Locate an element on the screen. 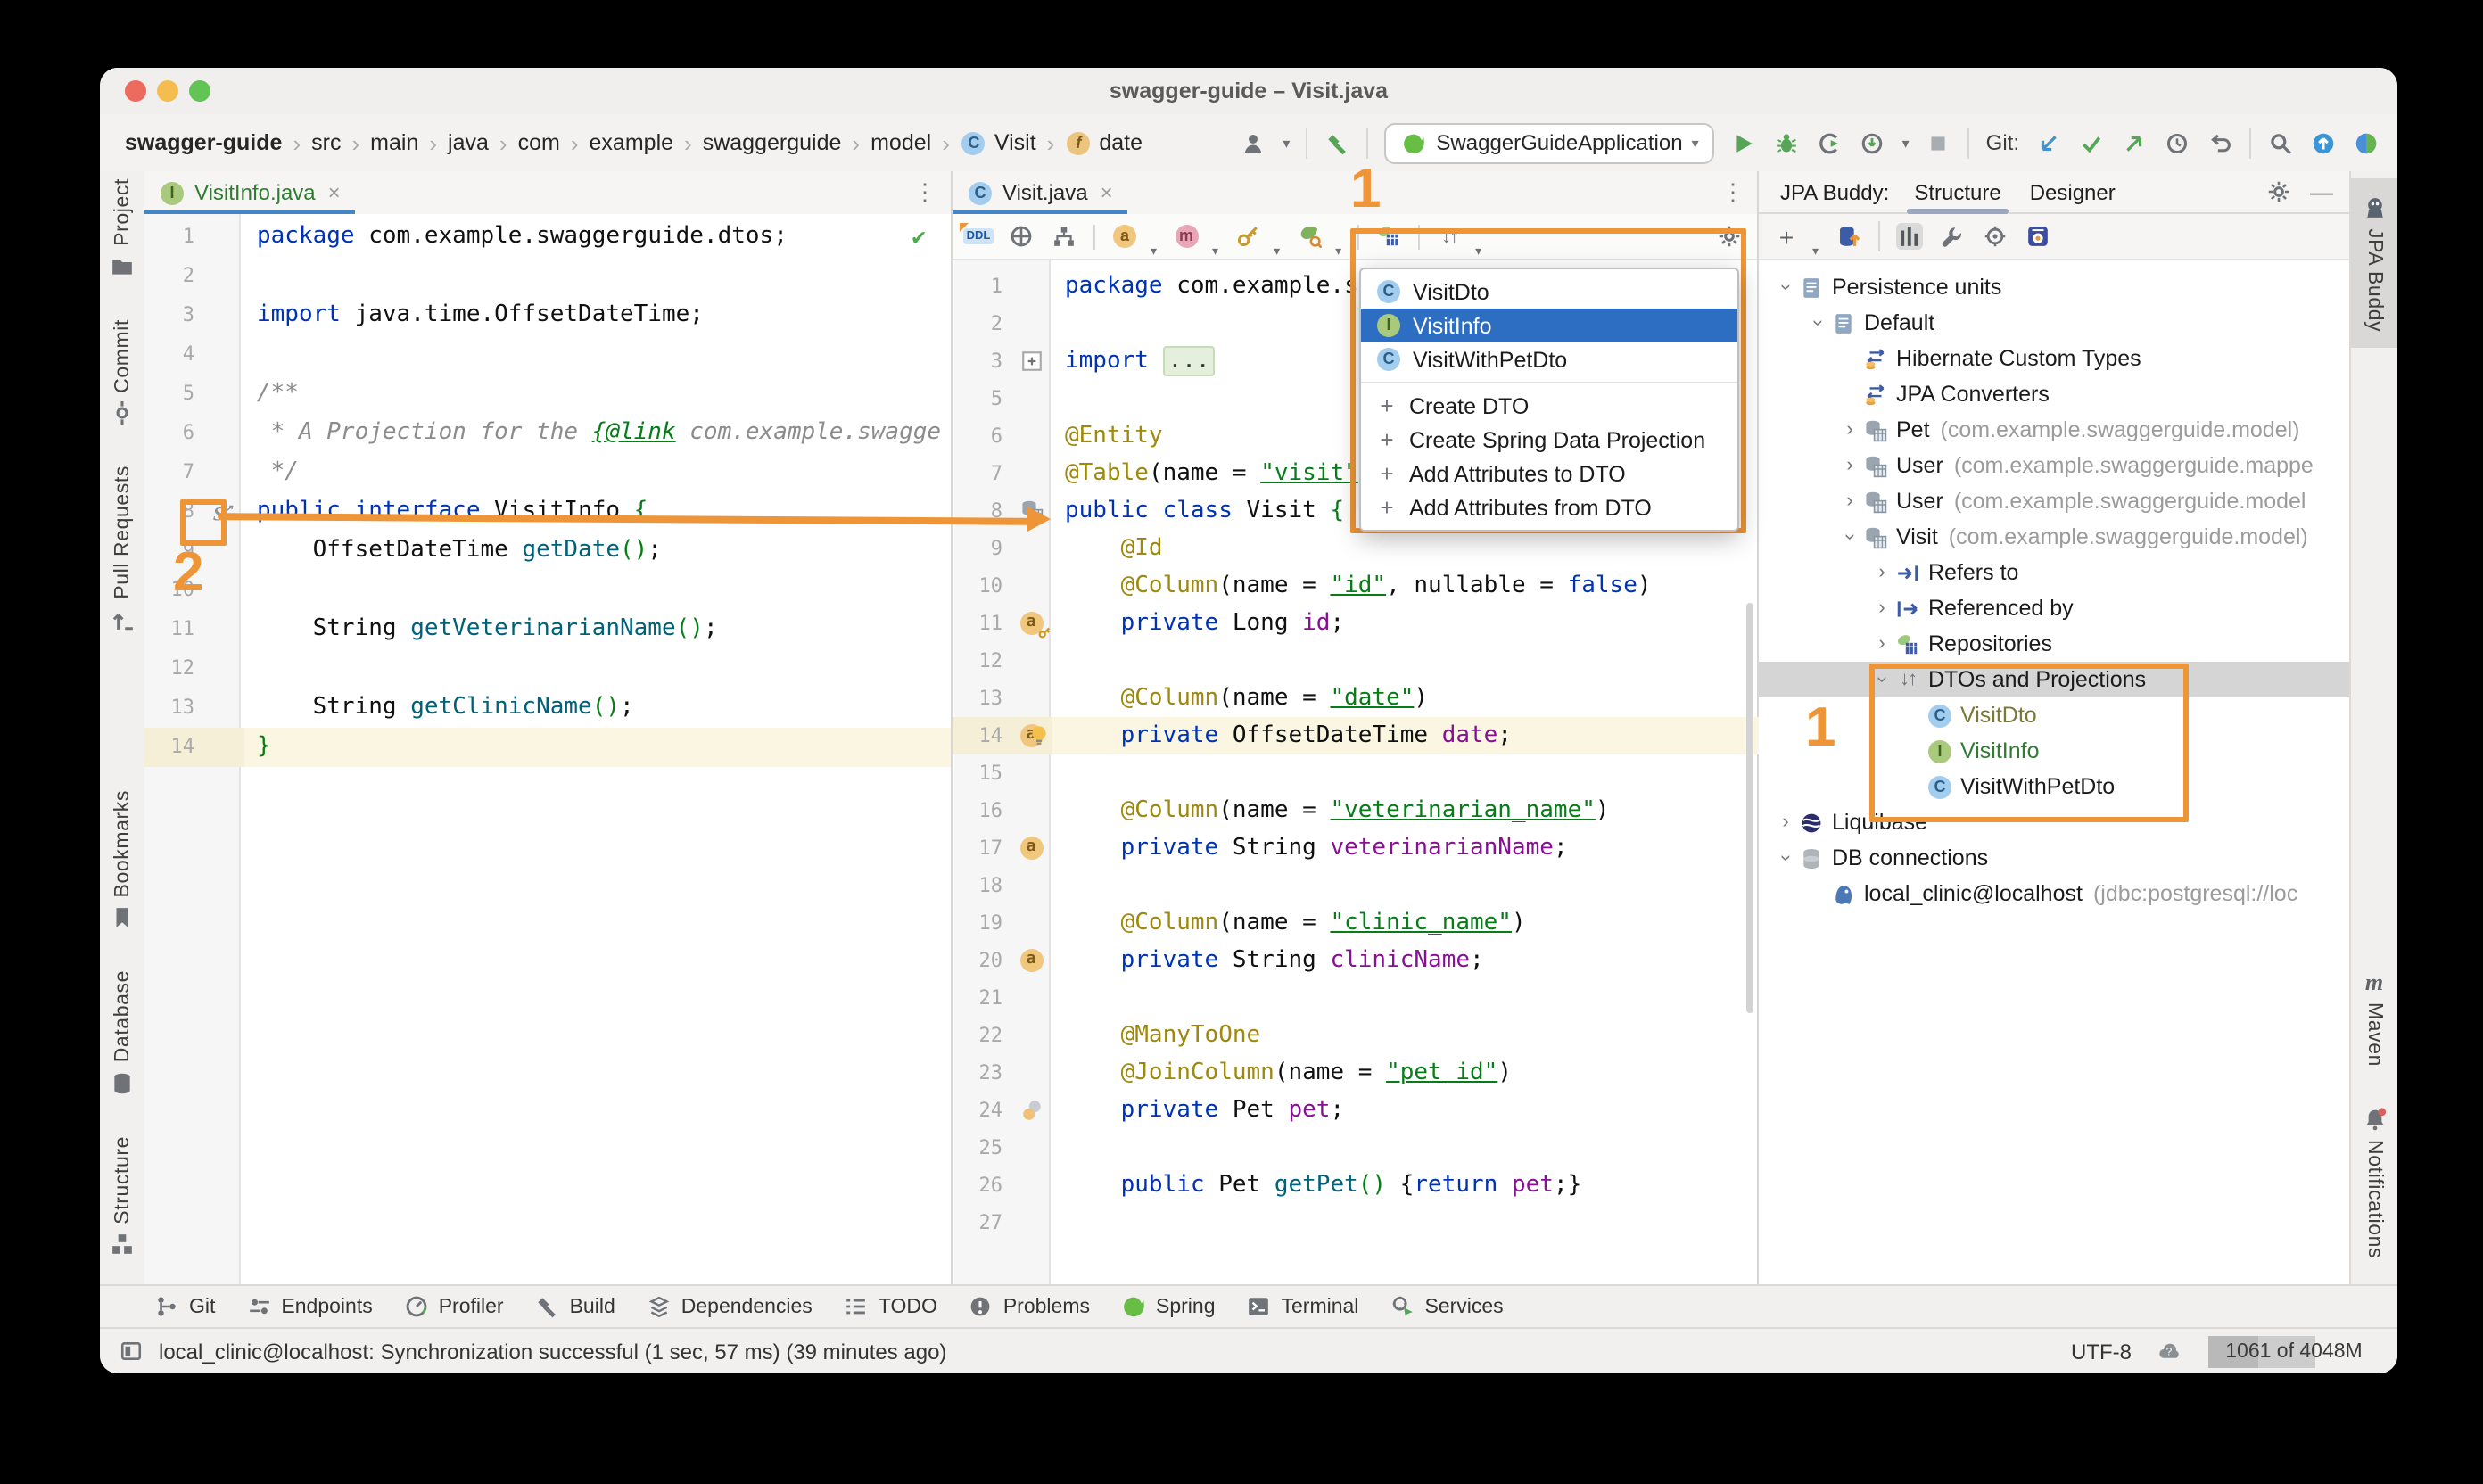  code-line-15: 15 is located at coordinates (1356, 773).